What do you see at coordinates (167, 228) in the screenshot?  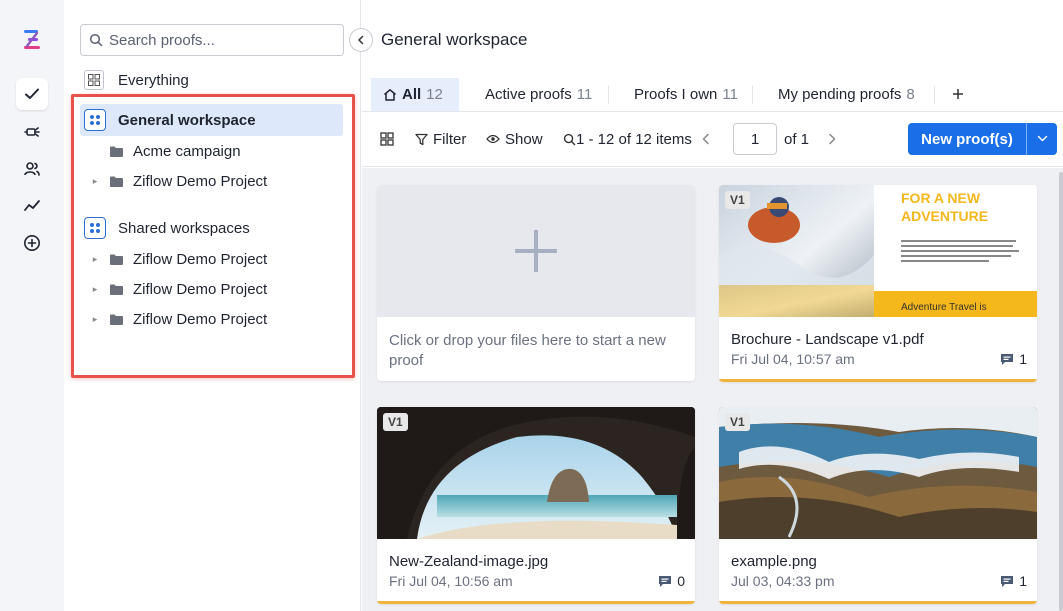 I see `sidebar-item-shared-workspaces: Shared workspaces` at bounding box center [167, 228].